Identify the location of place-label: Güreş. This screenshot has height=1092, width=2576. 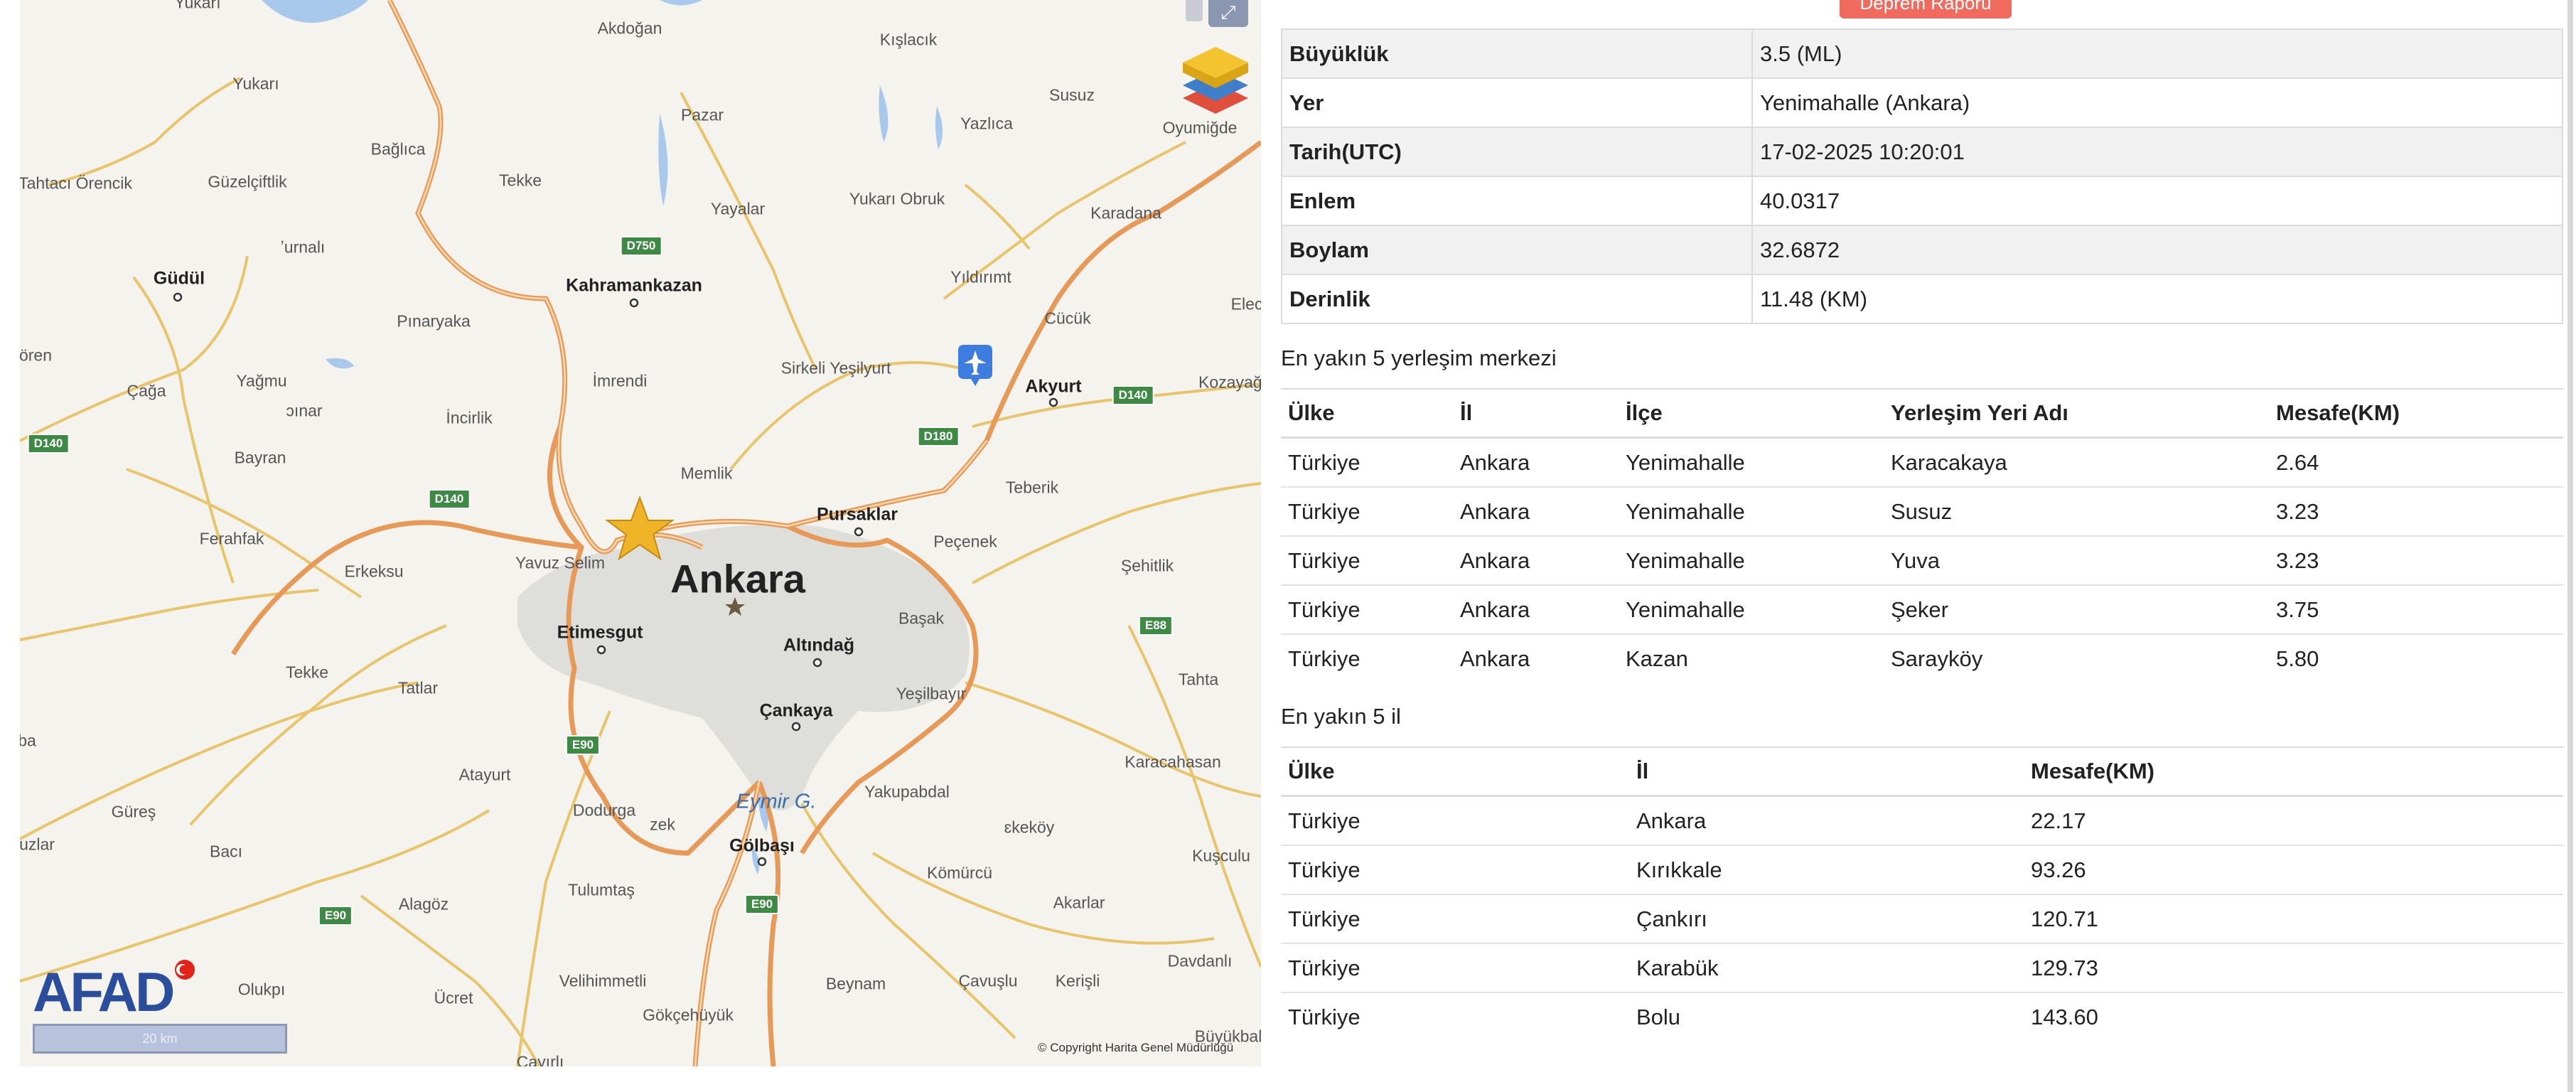
(133, 811).